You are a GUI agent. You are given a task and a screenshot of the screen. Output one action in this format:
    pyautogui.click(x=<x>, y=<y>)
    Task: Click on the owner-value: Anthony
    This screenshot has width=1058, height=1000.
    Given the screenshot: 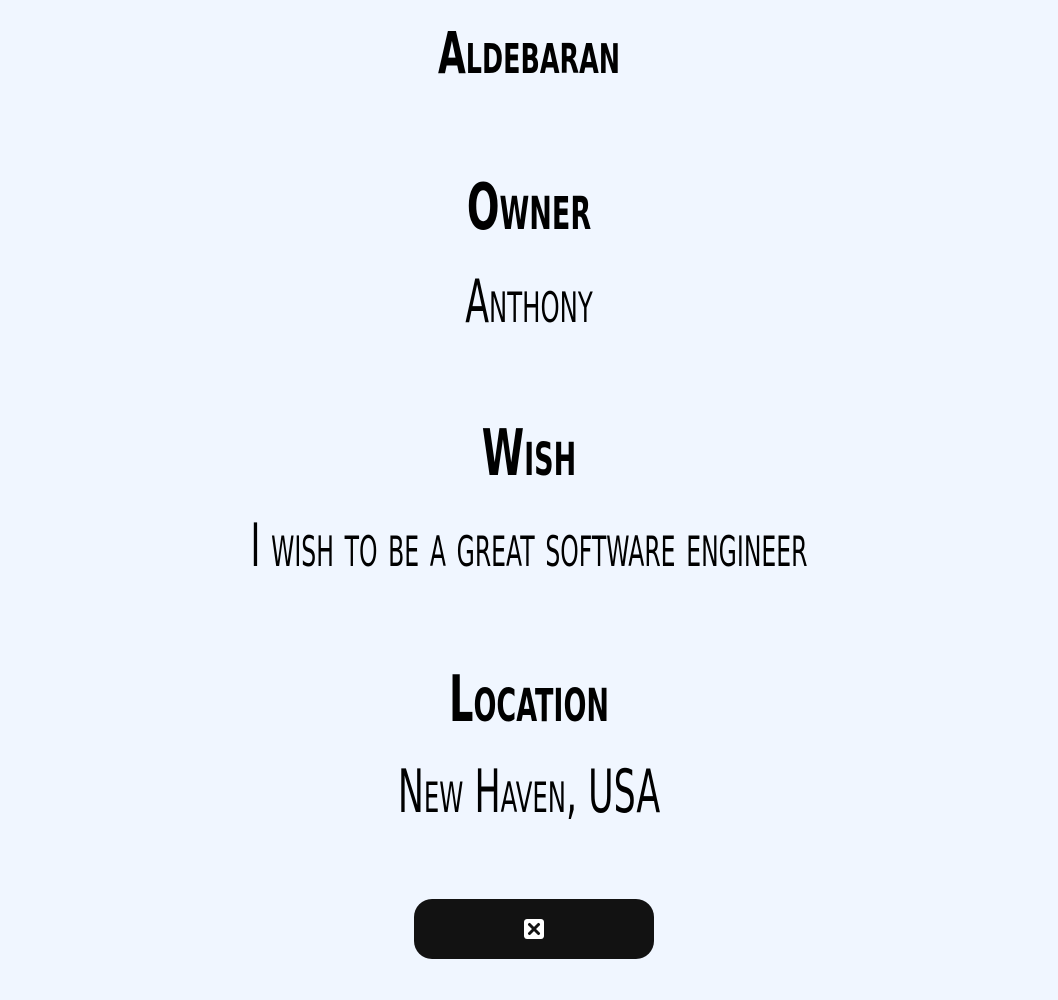 What is the action you would take?
    pyautogui.click(x=529, y=302)
    